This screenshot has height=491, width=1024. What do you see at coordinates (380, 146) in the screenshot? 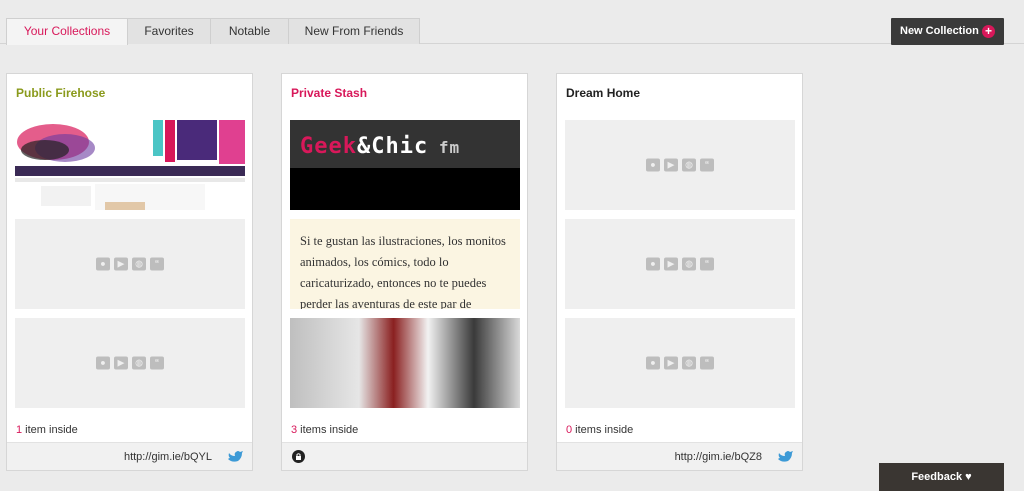
I see `geek-chic-logo: Geek&Chic fm` at bounding box center [380, 146].